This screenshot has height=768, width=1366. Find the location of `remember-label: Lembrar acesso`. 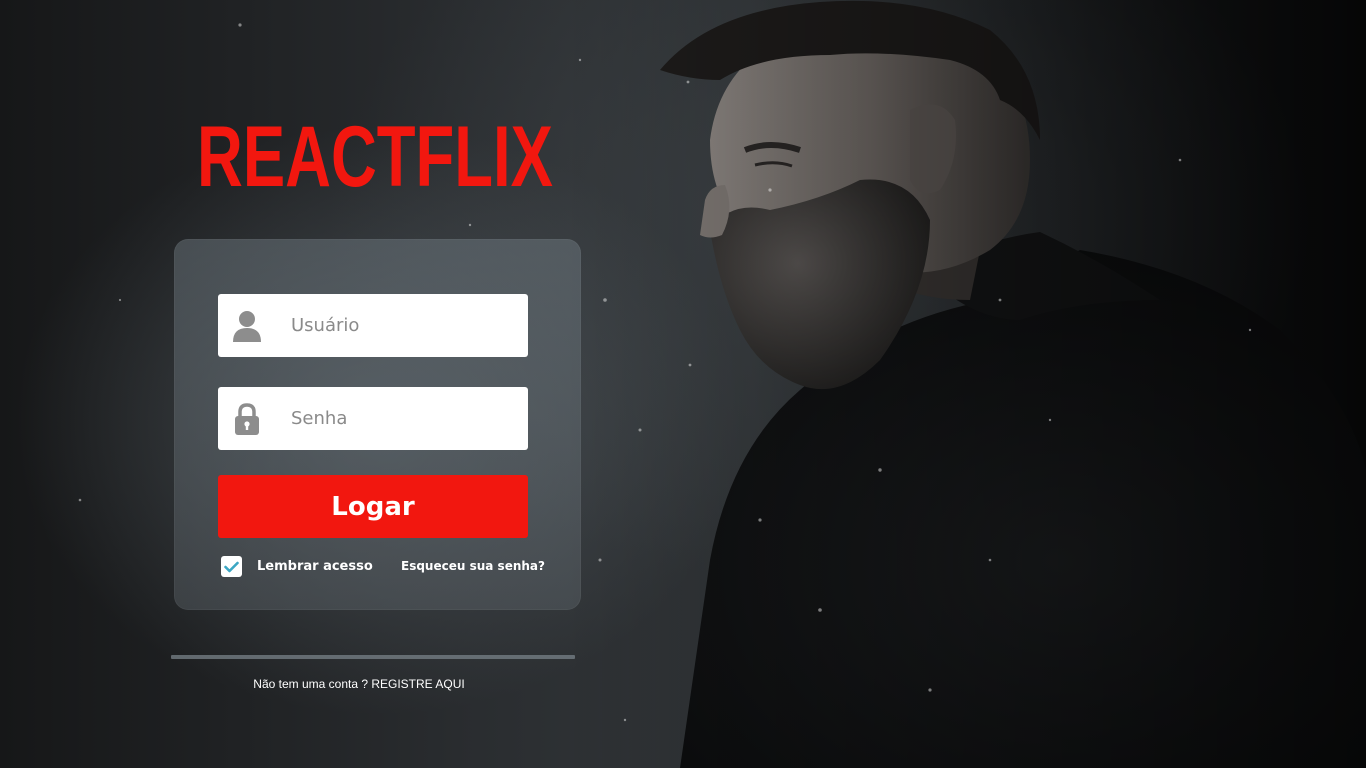

remember-label: Lembrar acesso is located at coordinates (315, 566).